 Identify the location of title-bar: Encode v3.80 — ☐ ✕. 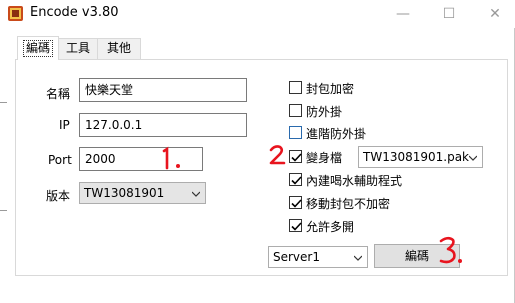
(257, 14).